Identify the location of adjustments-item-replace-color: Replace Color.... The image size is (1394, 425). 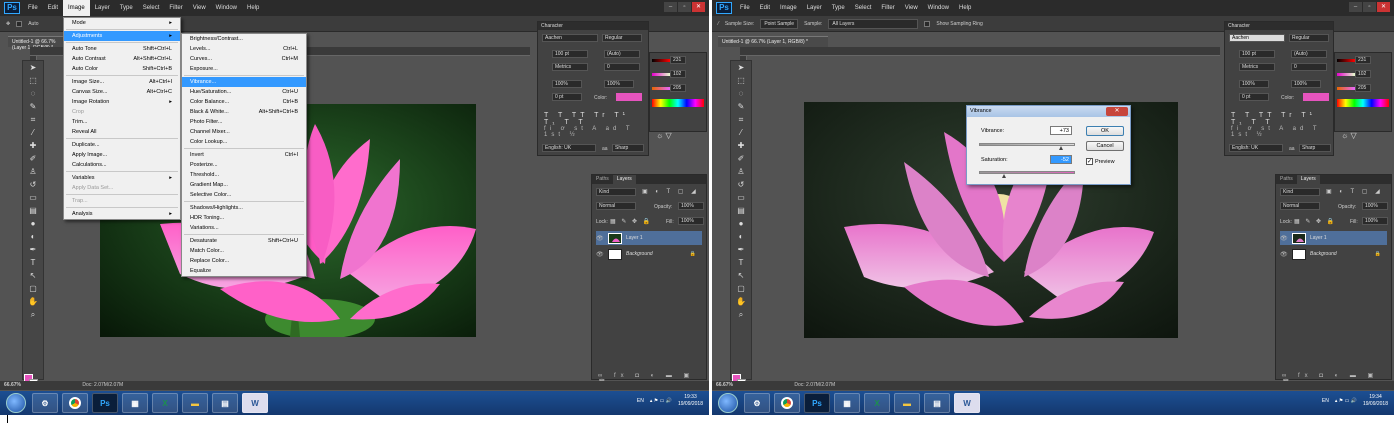
(244, 261).